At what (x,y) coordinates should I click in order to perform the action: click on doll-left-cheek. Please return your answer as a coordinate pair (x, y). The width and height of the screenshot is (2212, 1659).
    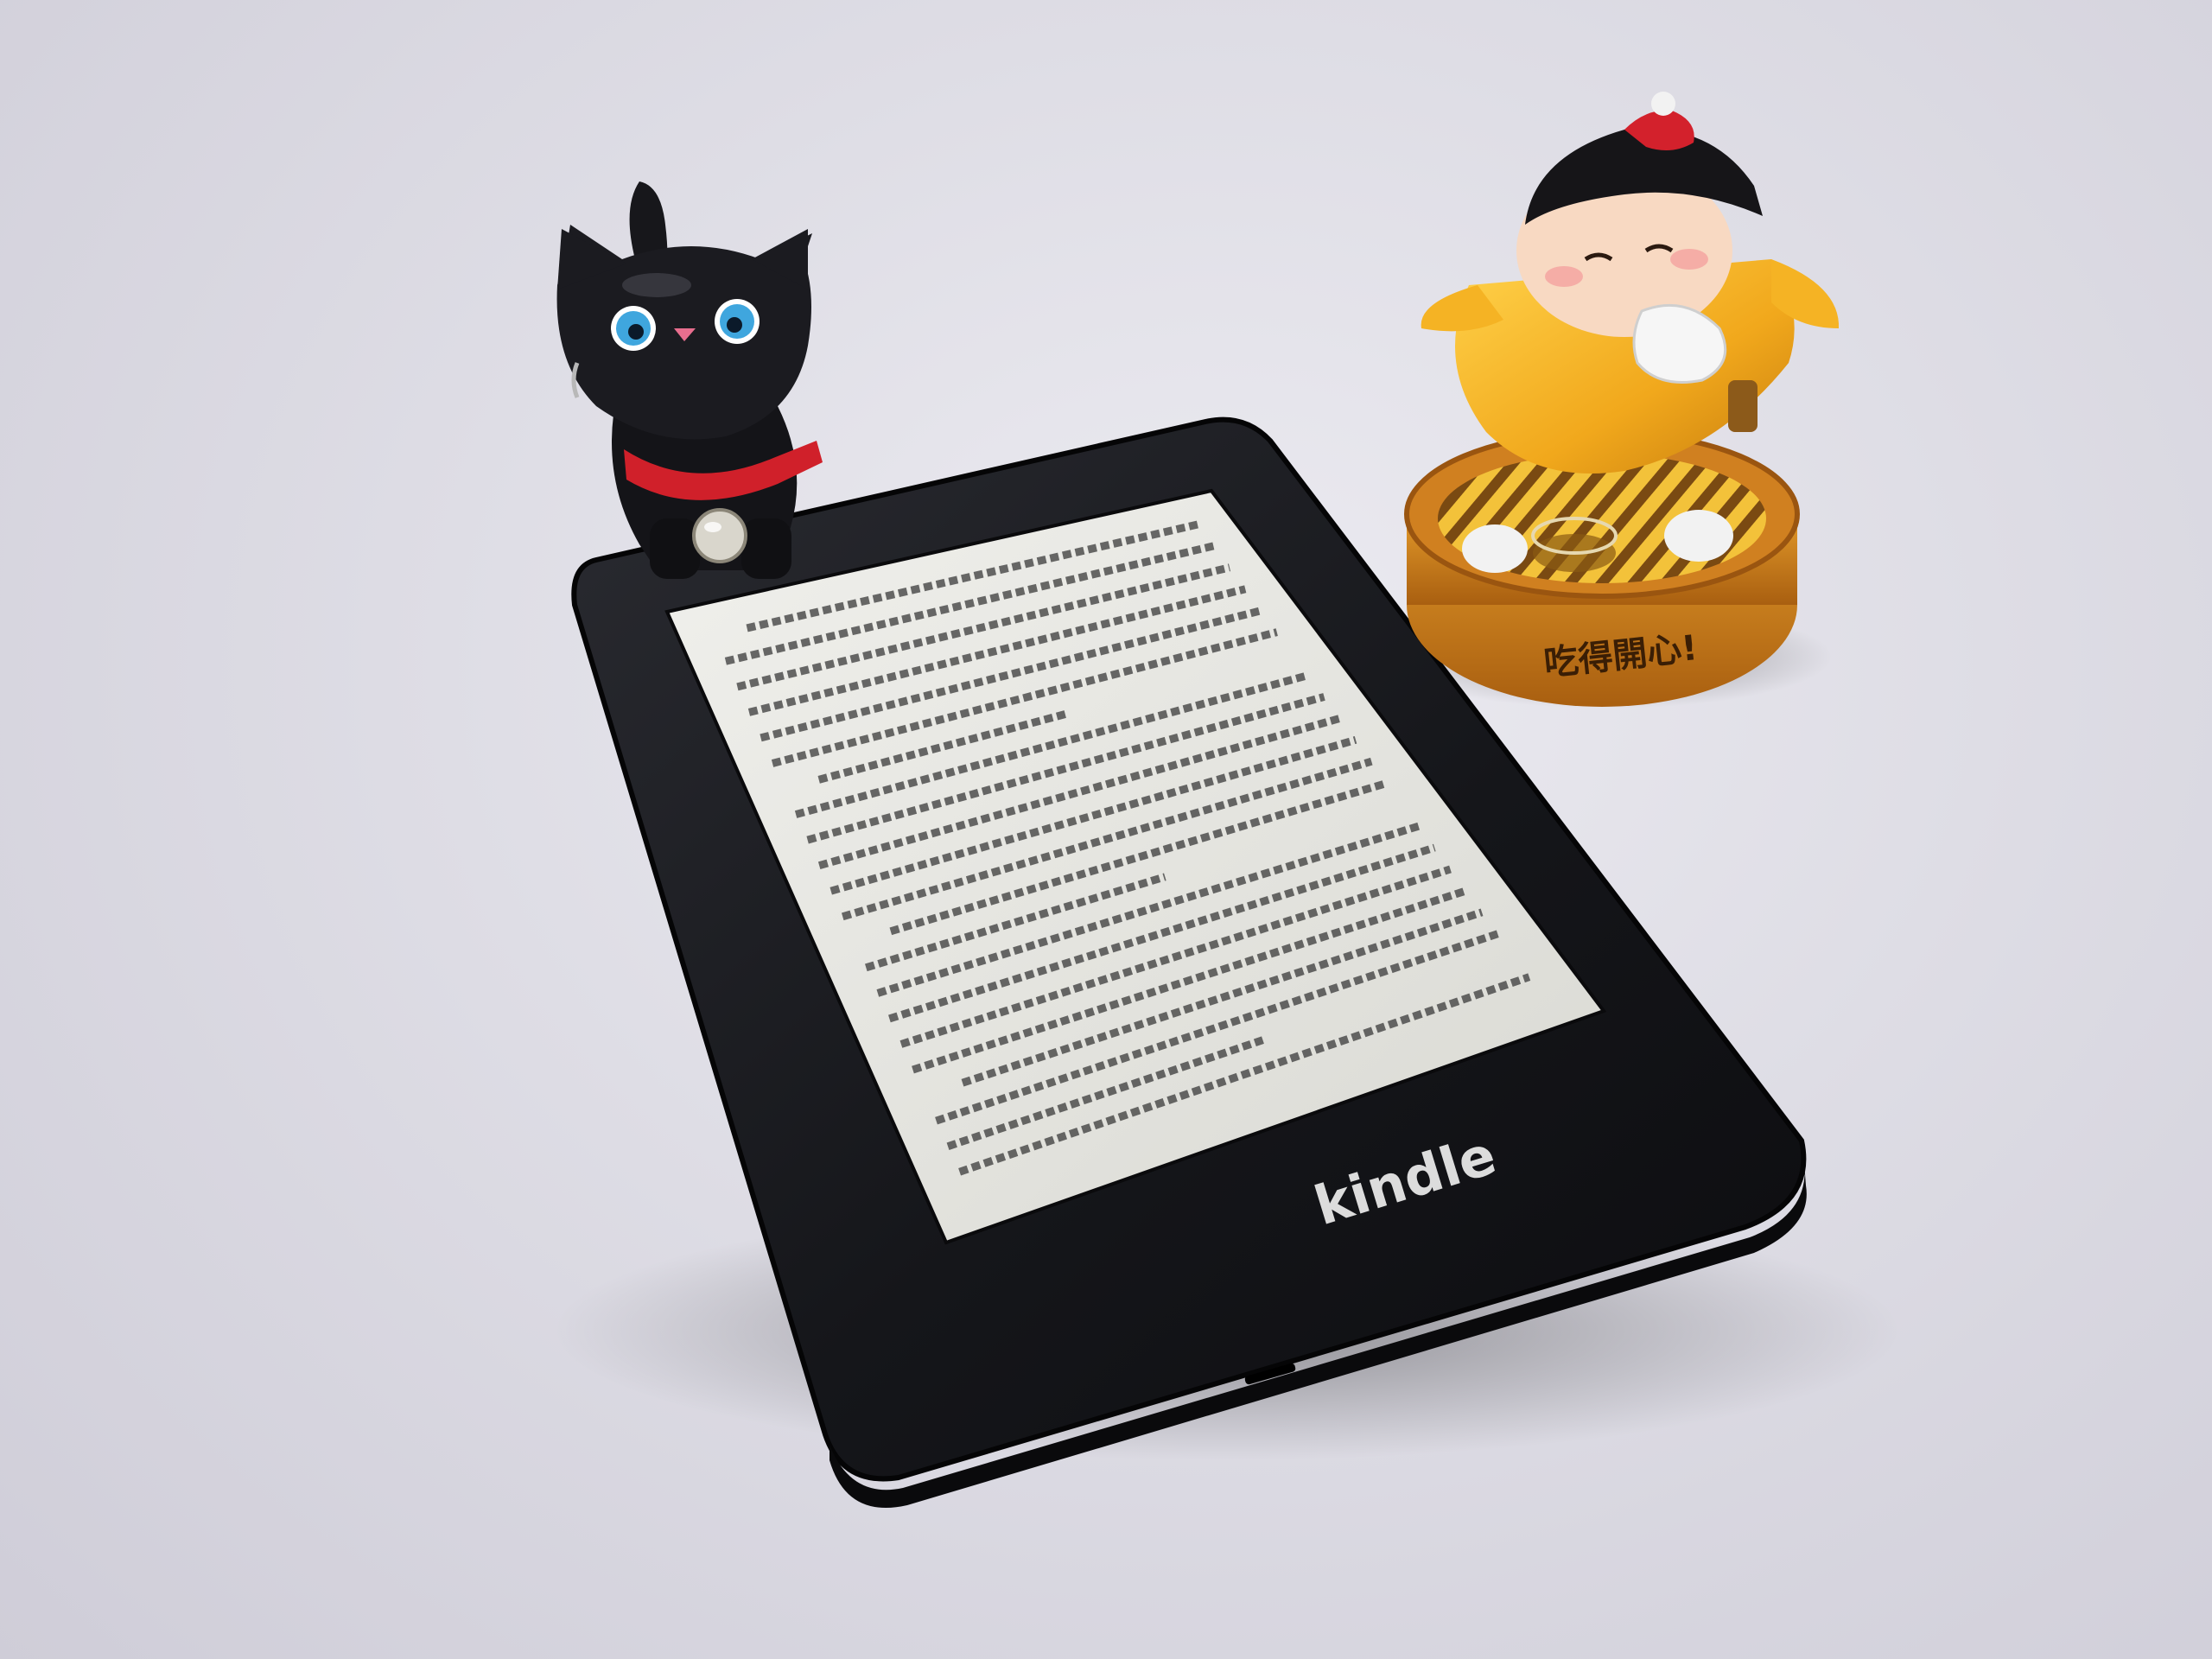
    Looking at the image, I should click on (1564, 276).